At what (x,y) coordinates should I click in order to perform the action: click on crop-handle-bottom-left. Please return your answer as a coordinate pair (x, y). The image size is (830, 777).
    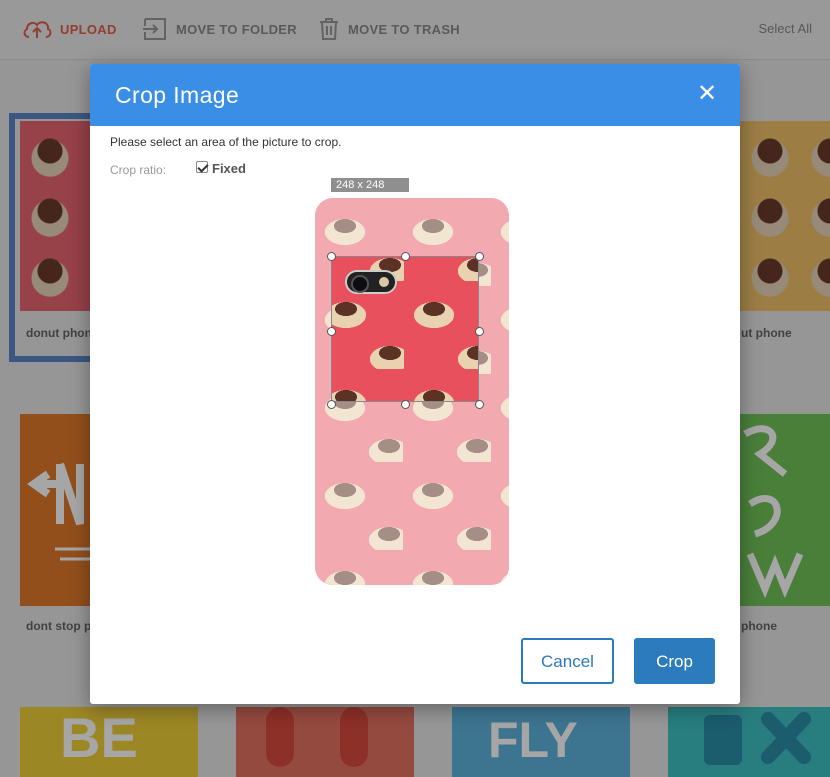
    Looking at the image, I should click on (331, 404).